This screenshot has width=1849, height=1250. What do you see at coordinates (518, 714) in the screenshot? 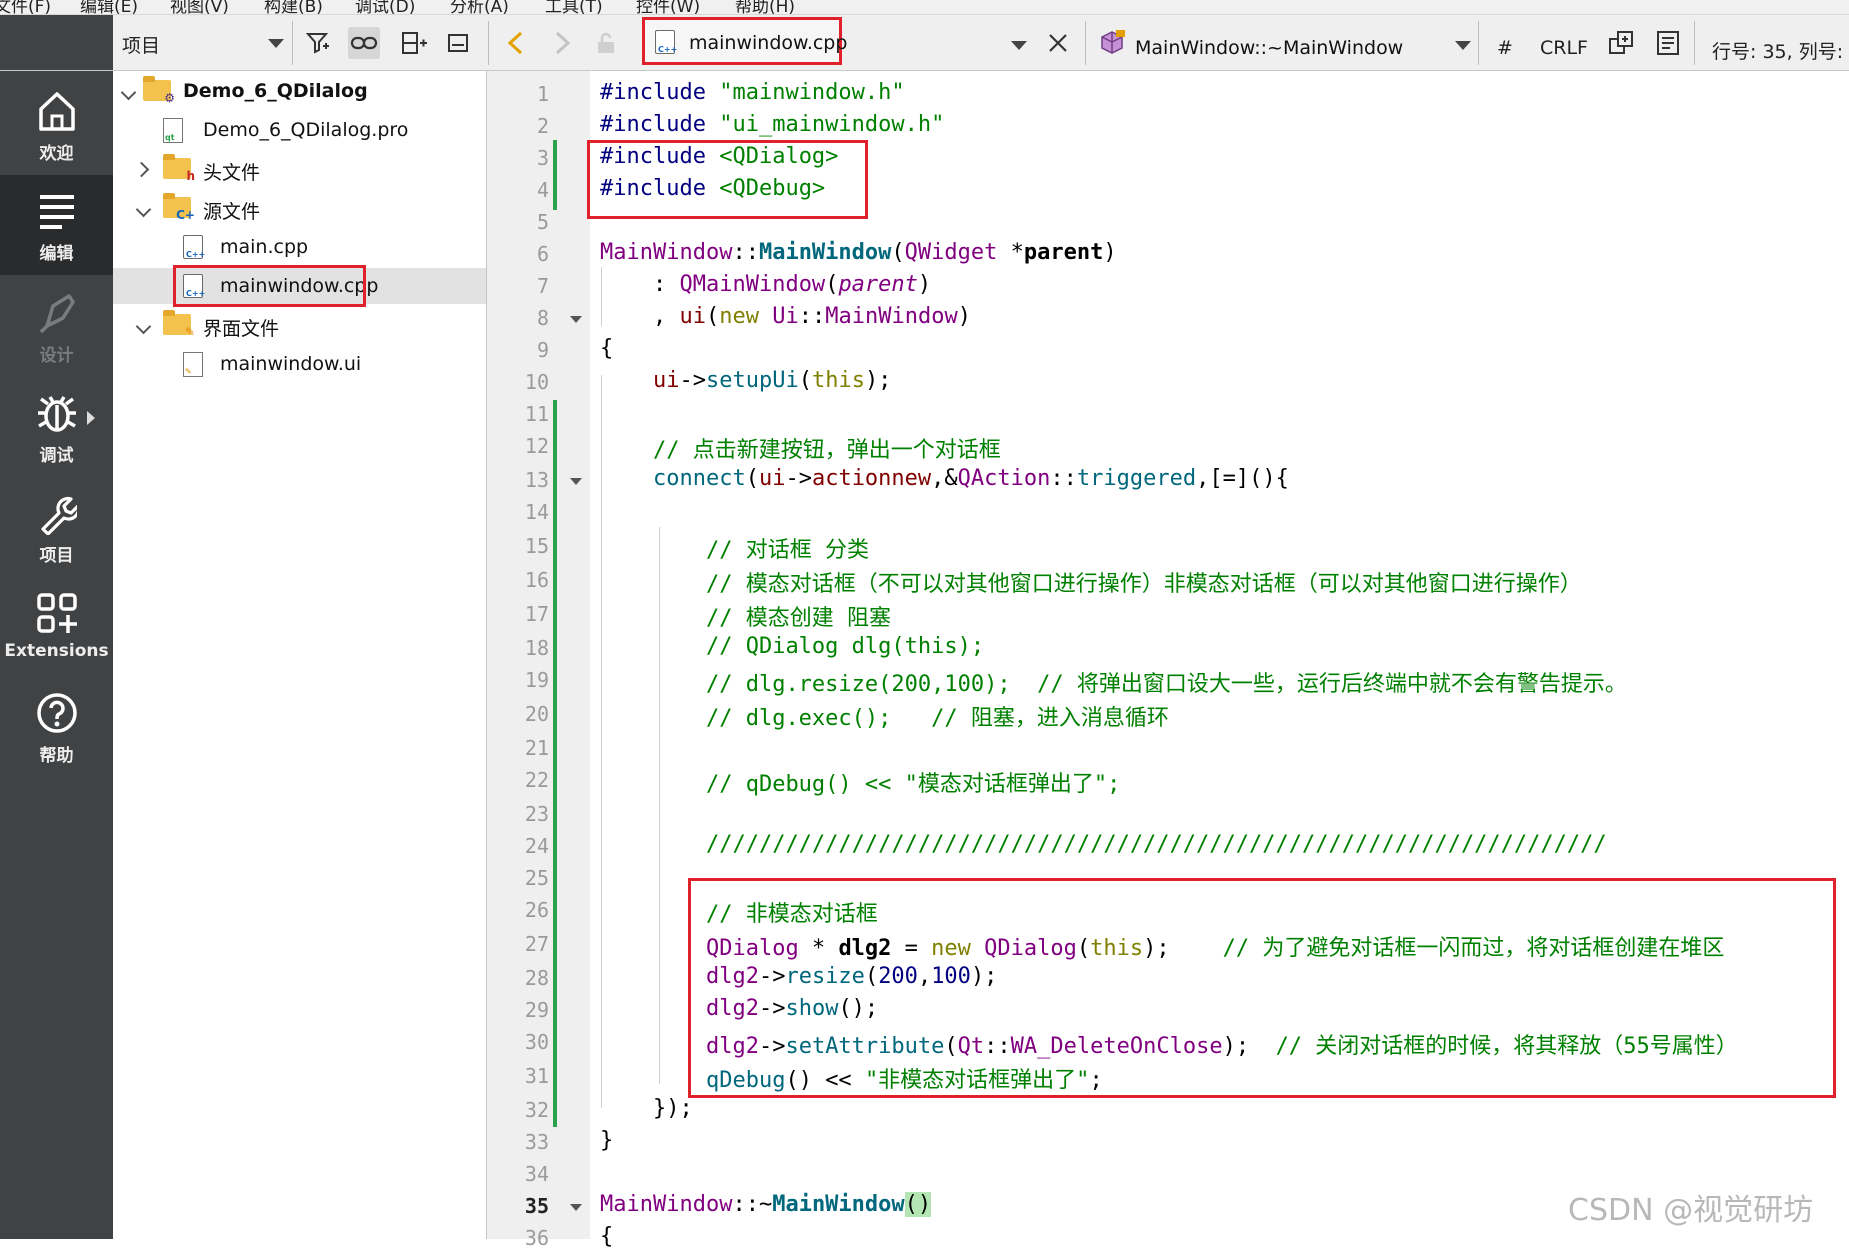
I see `line-number: 20` at bounding box center [518, 714].